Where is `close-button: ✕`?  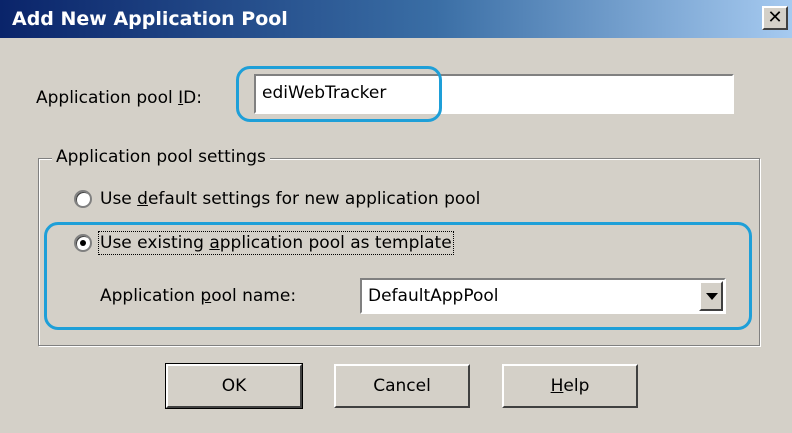 close-button: ✕ is located at coordinates (775, 18).